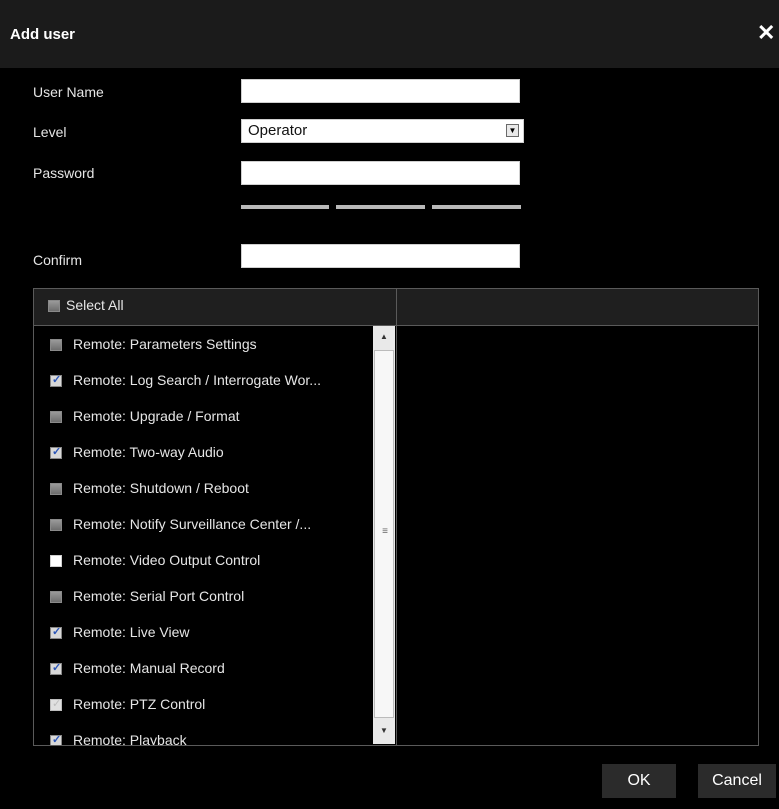  What do you see at coordinates (149, 668) in the screenshot?
I see `permission-label: Remote: Manual Record` at bounding box center [149, 668].